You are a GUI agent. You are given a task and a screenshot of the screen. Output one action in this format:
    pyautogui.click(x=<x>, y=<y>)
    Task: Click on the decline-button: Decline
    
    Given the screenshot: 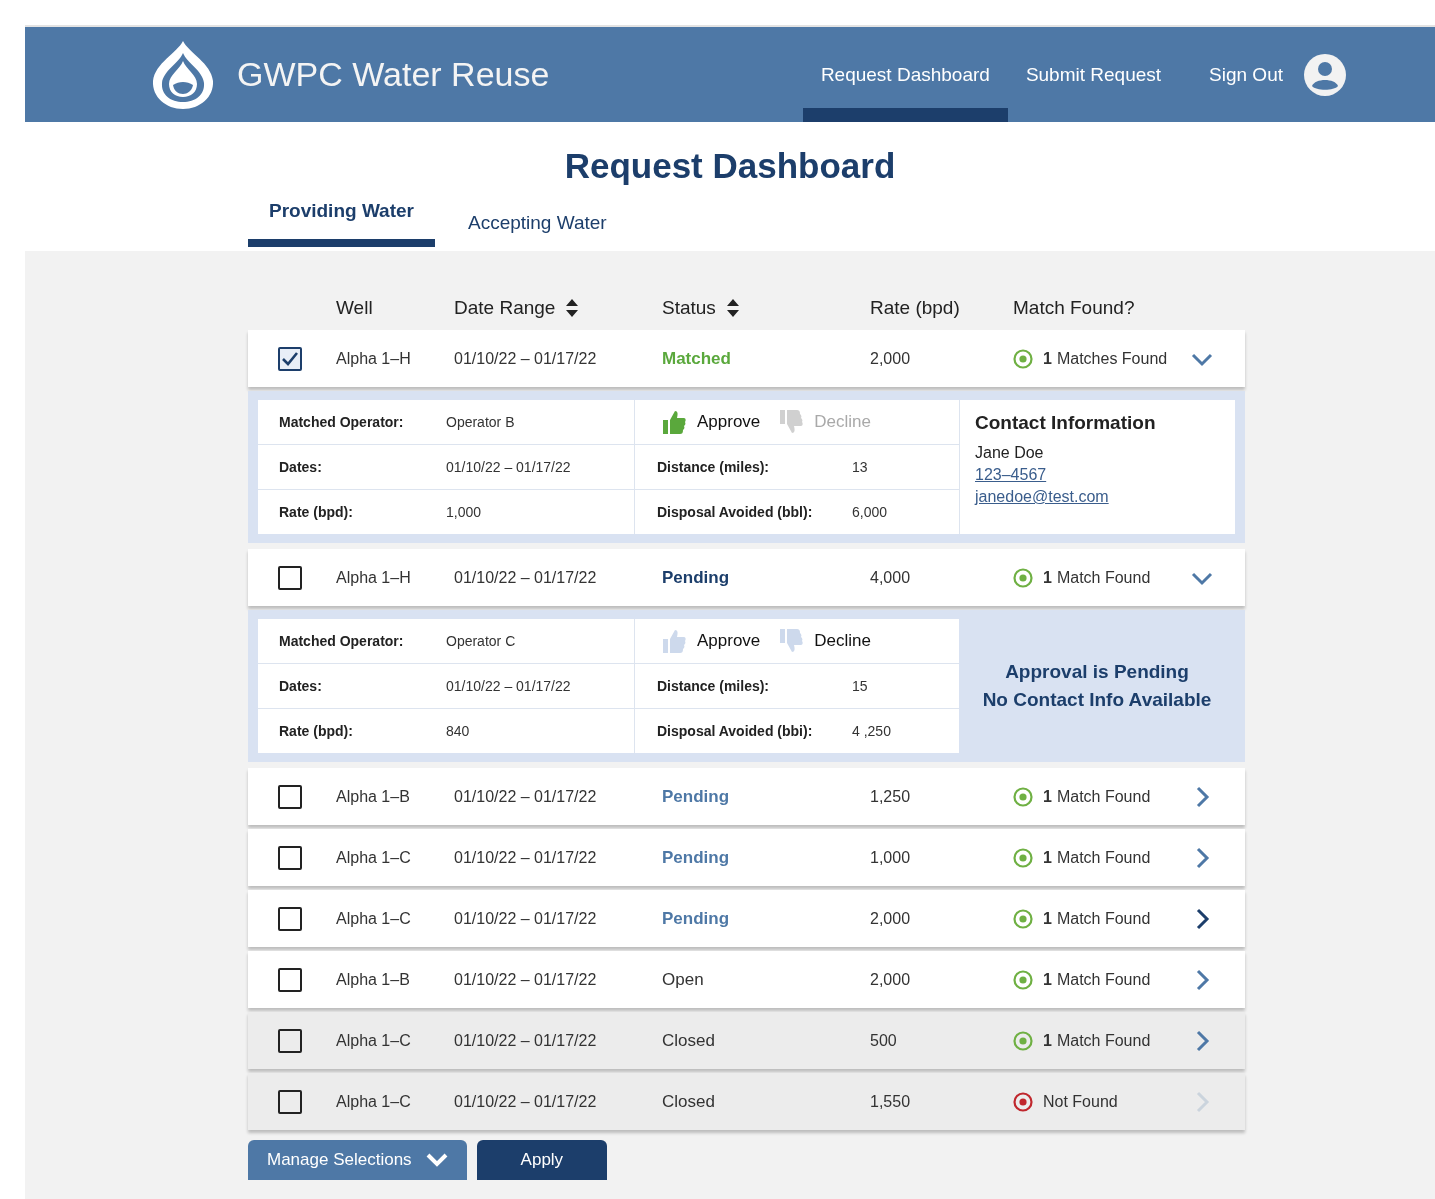 What is the action you would take?
    pyautogui.click(x=825, y=641)
    